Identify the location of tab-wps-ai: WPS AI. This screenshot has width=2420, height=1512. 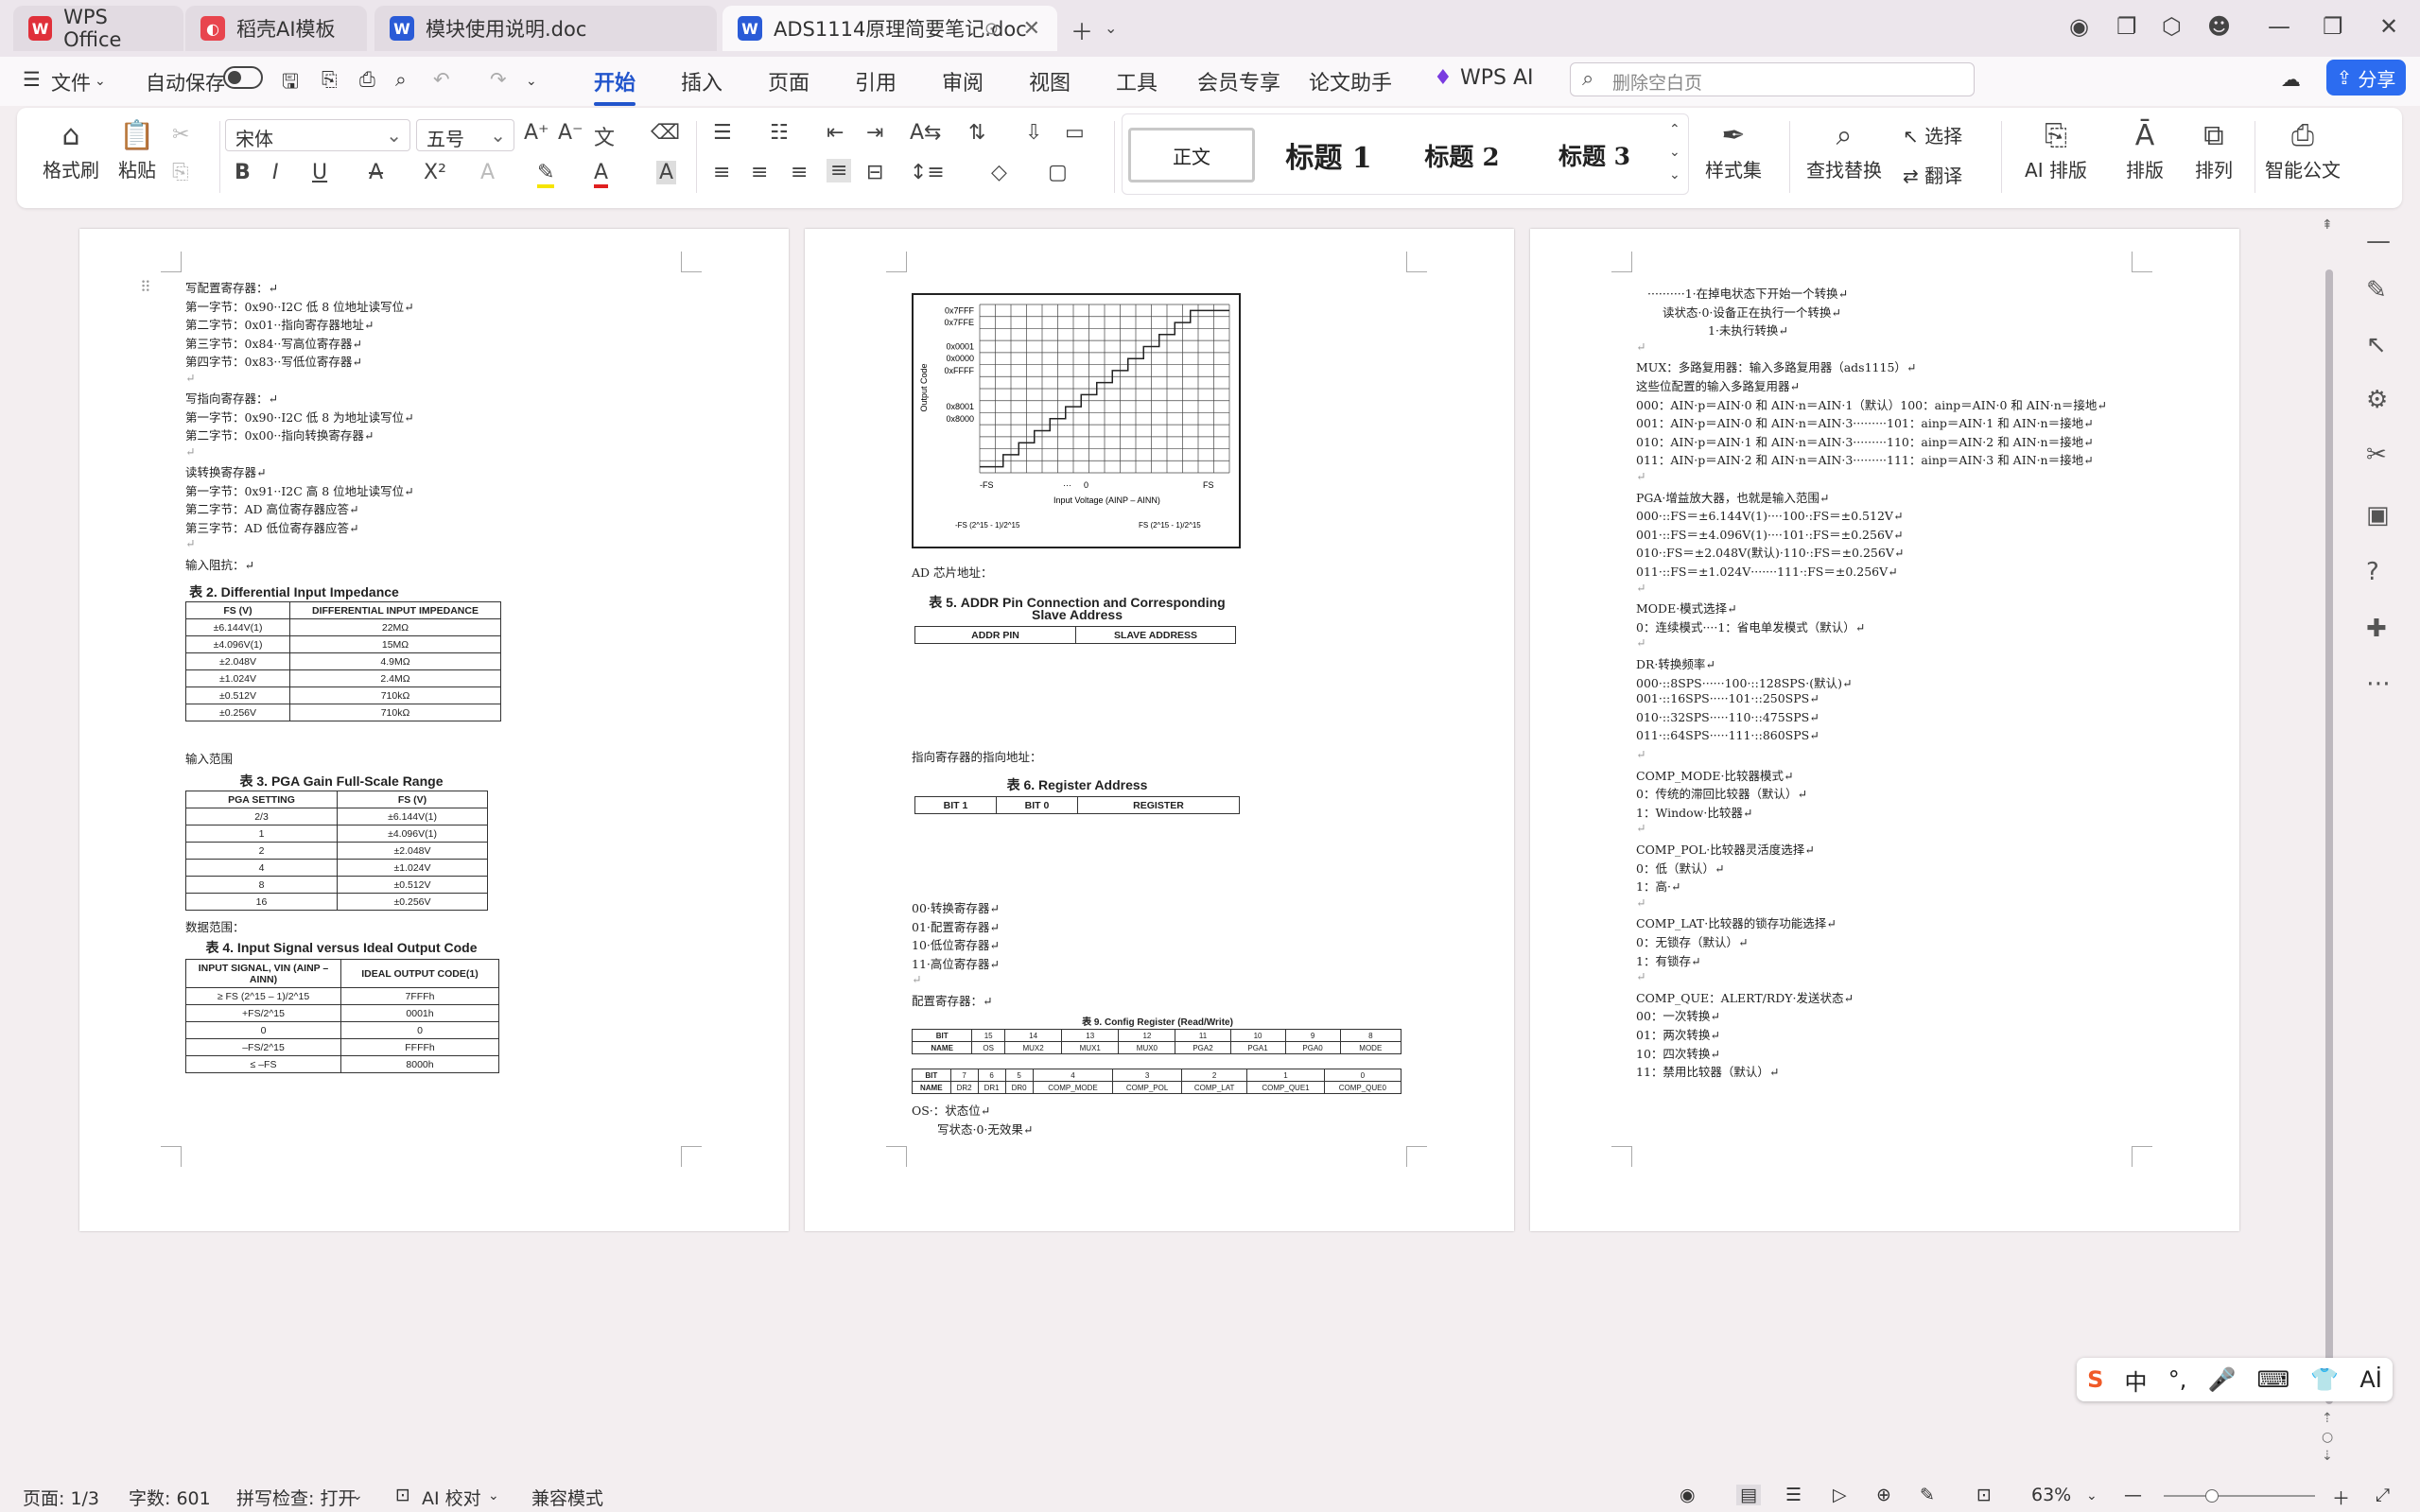
(1497, 78).